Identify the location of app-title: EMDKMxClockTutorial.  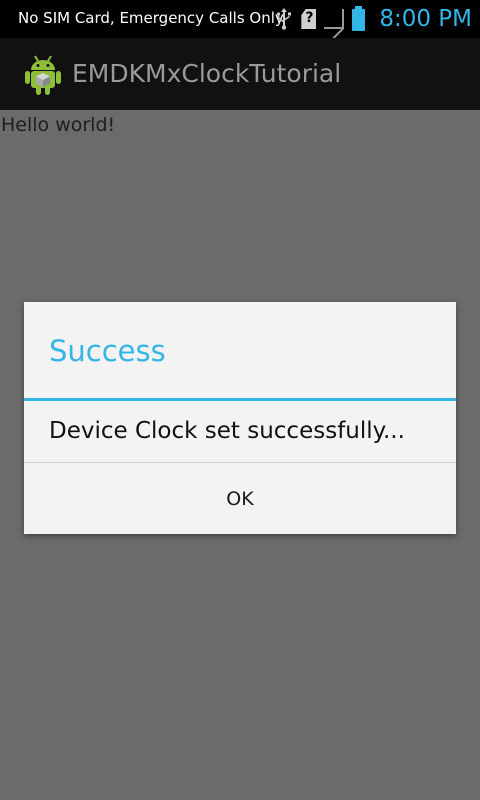
(207, 73).